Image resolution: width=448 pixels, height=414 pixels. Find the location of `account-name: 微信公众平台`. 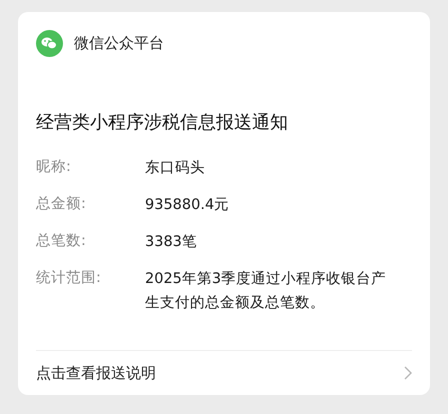

account-name: 微信公众平台 is located at coordinates (119, 43).